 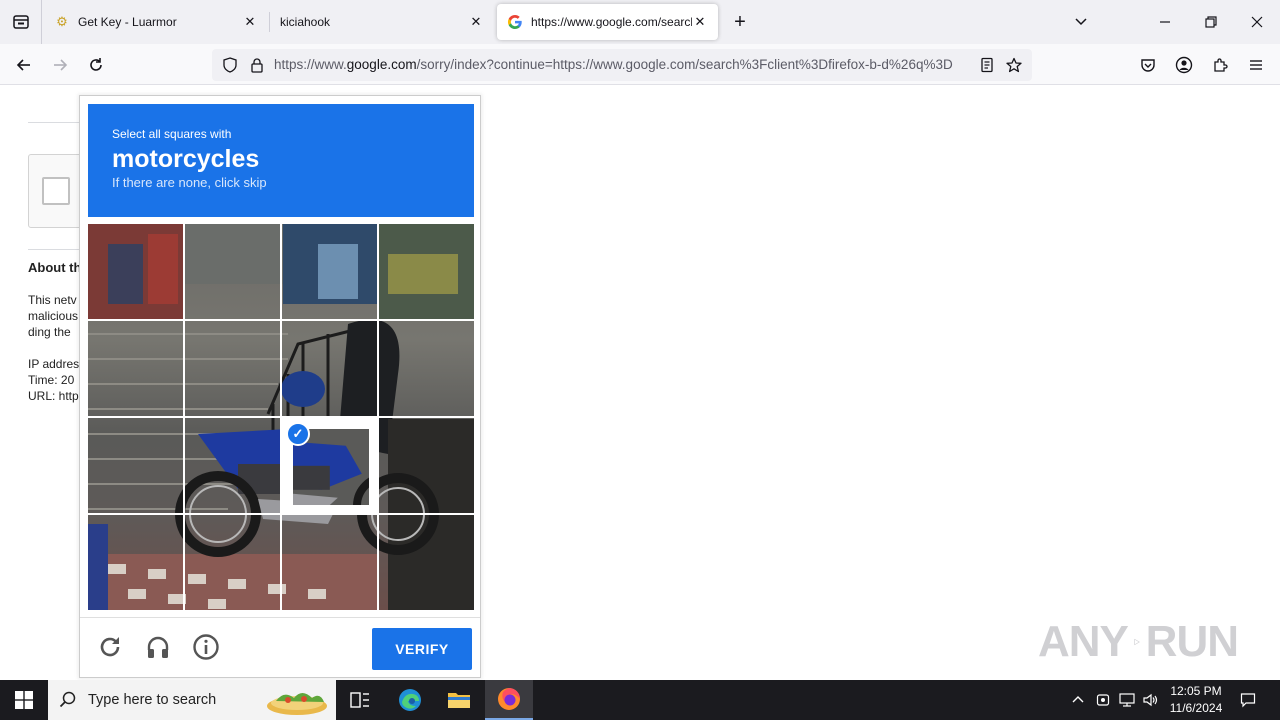 What do you see at coordinates (51, 380) in the screenshot?
I see `time-line: Time: 20` at bounding box center [51, 380].